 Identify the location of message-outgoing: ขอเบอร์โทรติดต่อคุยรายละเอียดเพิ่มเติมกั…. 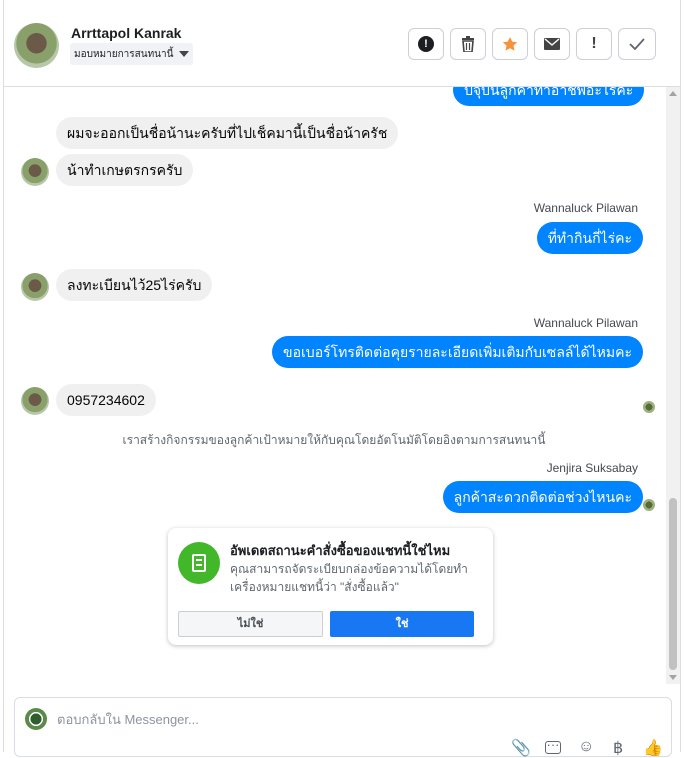
(457, 352).